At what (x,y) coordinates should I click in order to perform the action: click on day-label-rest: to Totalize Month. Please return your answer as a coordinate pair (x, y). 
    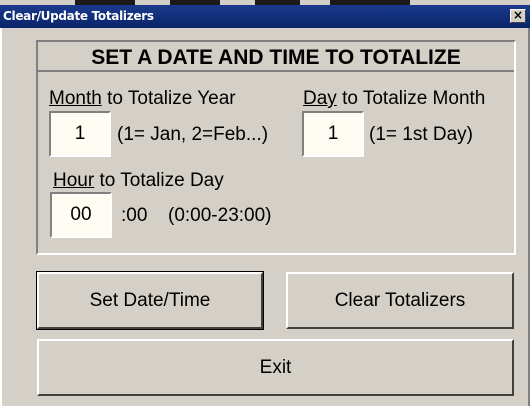
    Looking at the image, I should click on (411, 98).